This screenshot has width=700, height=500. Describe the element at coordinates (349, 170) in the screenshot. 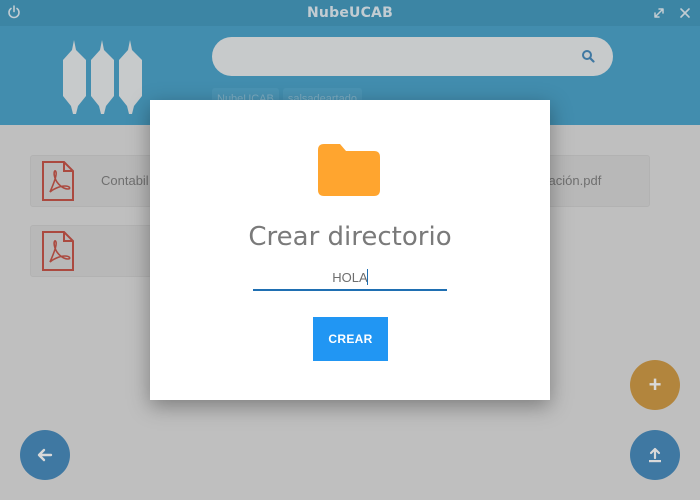

I see `folder-icon` at that location.